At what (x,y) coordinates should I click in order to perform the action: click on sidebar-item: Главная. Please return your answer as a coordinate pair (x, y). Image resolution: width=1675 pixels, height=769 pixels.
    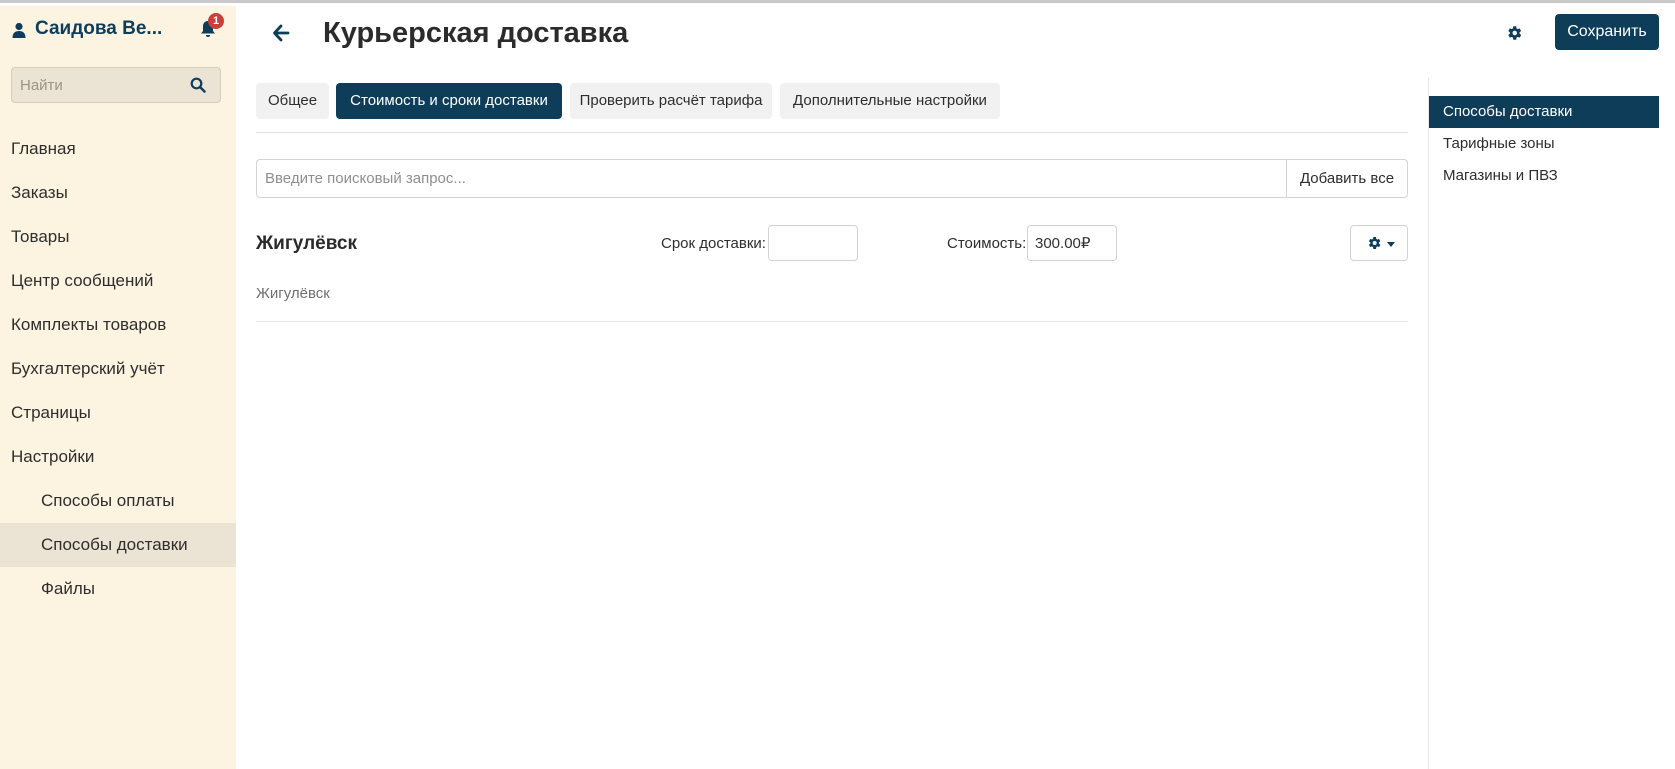
    Looking at the image, I should click on (118, 149).